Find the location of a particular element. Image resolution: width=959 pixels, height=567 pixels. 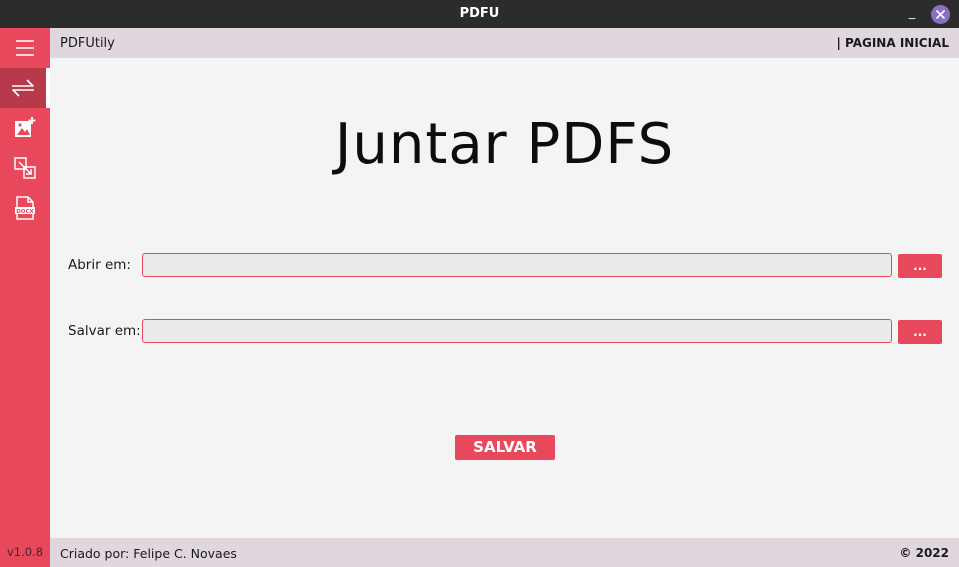

top-bar: PDFUtily | PAGINA INICIAL is located at coordinates (504, 43).